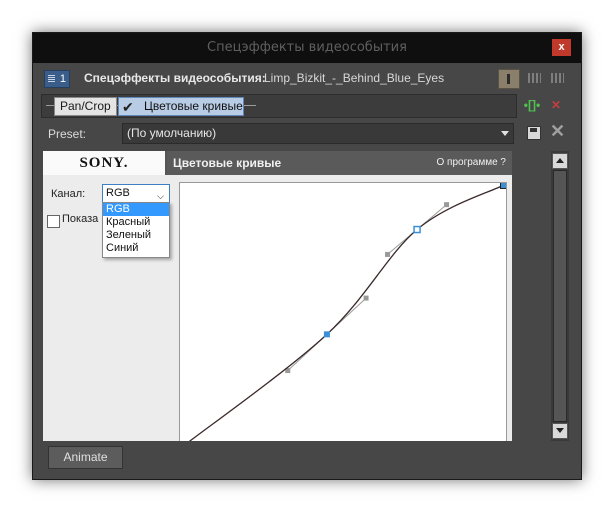  I want to click on sony-logo: SONY., so click(105, 163).